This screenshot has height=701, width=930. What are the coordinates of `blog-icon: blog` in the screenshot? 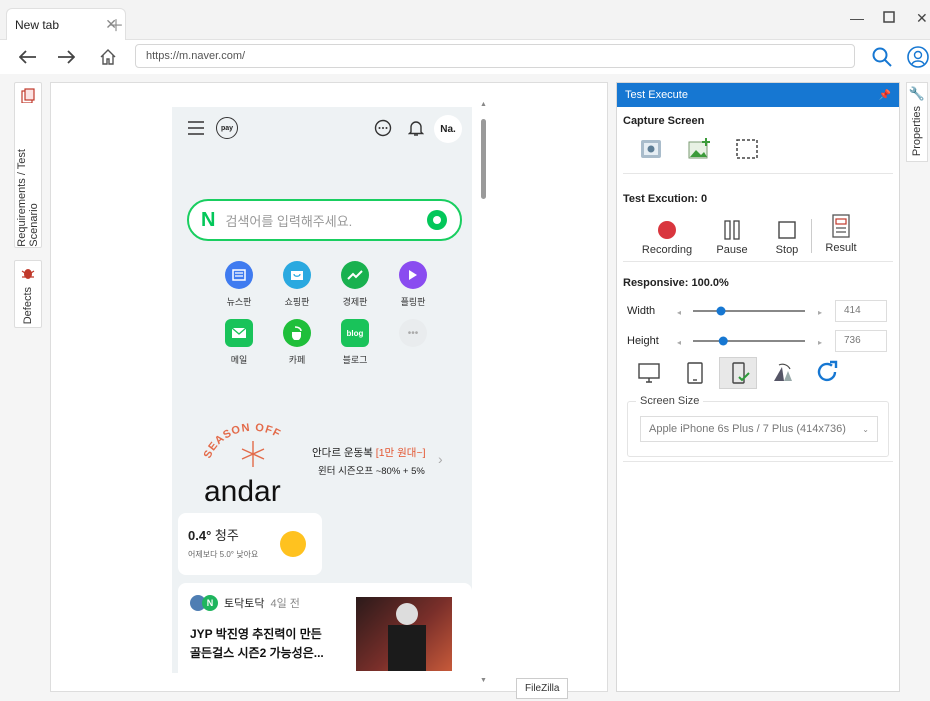 It's located at (355, 333).